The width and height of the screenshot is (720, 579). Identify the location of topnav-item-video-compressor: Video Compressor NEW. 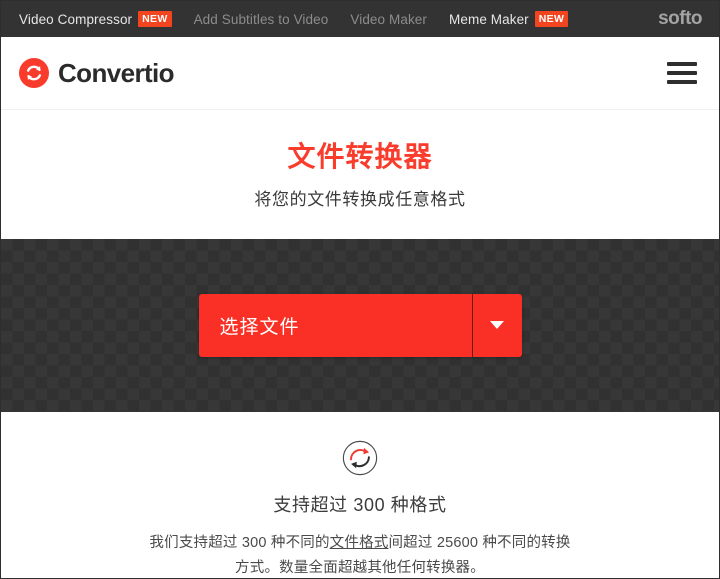
(95, 19).